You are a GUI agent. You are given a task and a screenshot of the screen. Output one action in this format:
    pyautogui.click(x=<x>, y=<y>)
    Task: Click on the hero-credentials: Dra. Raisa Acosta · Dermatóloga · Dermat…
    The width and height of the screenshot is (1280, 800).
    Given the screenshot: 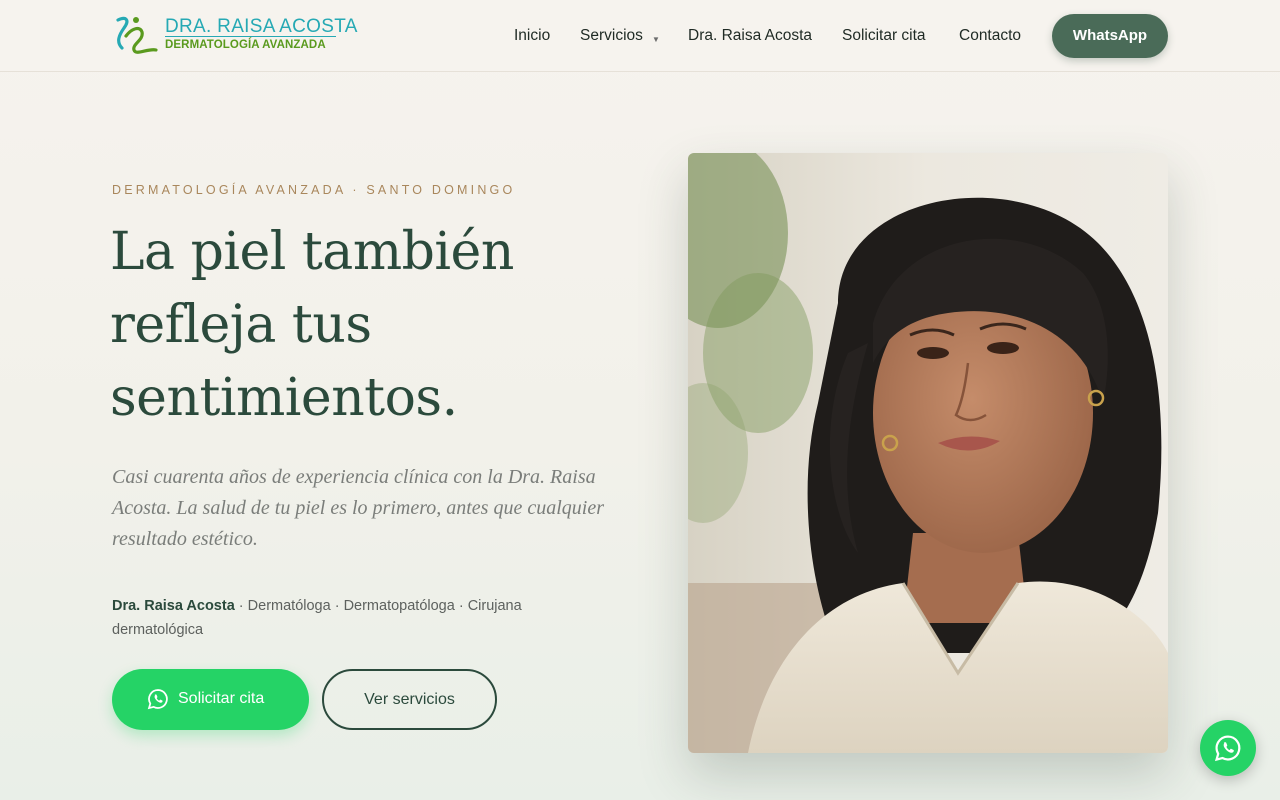 What is the action you would take?
    pyautogui.click(x=347, y=618)
    